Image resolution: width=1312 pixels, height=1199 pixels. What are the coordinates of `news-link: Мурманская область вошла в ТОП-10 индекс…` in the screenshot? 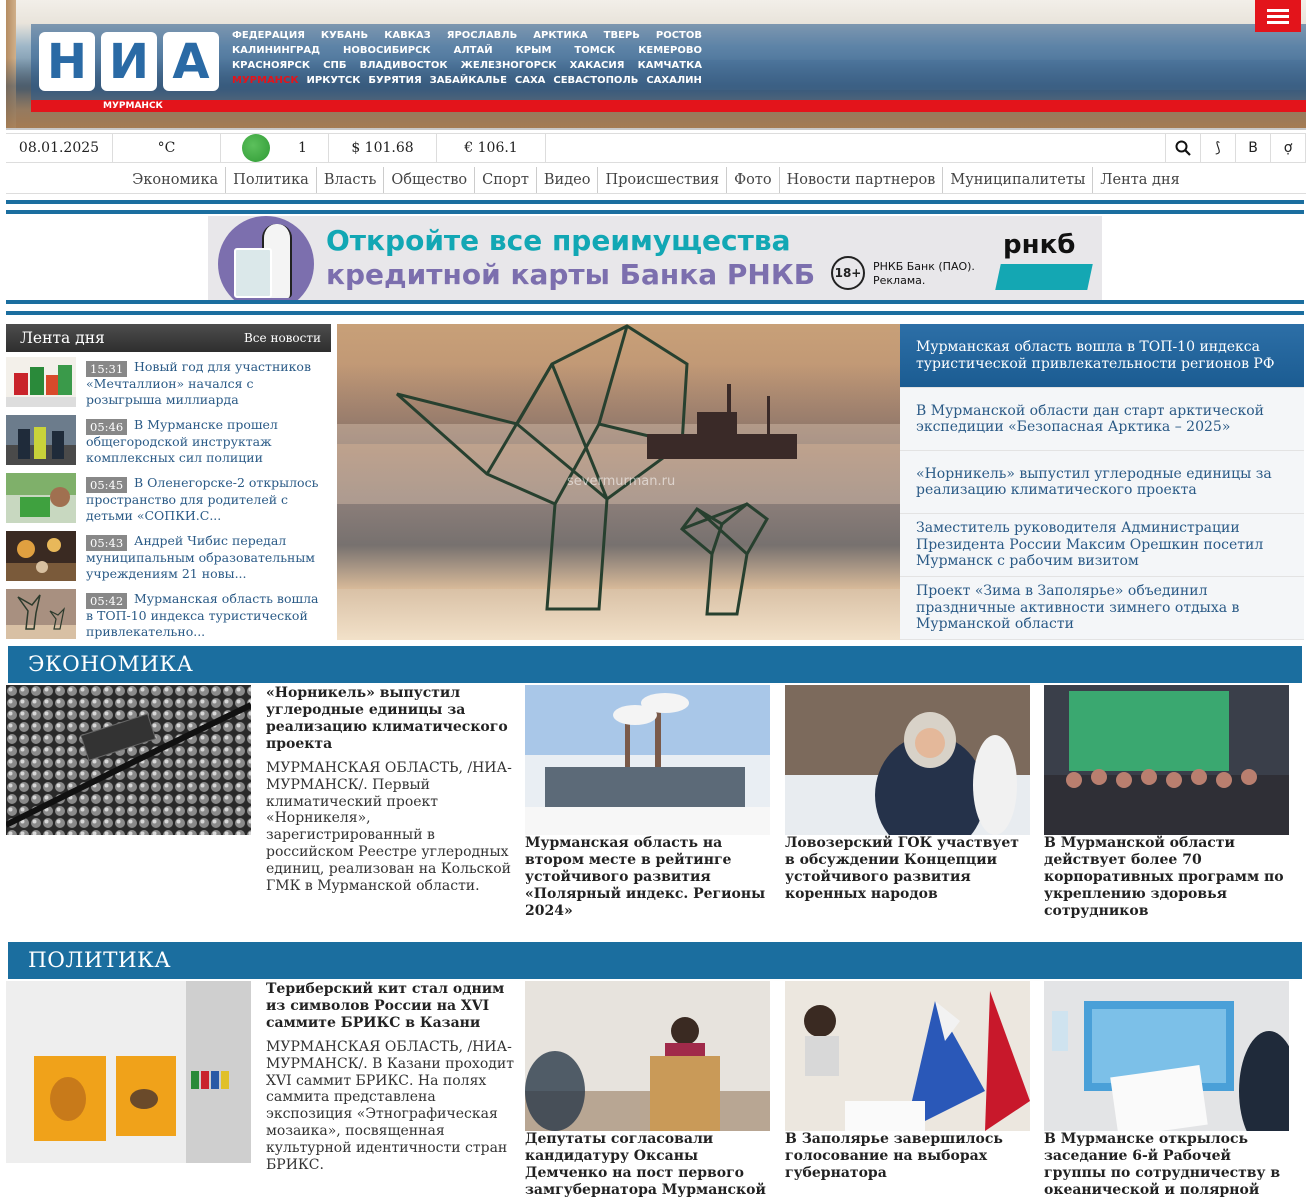 It's located at (206, 616).